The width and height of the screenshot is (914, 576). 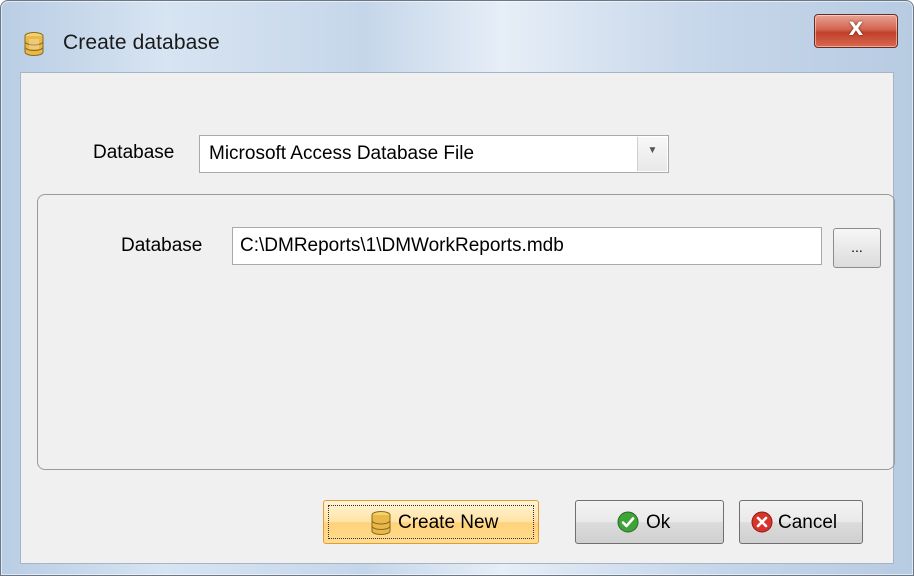 I want to click on database-type-label: Database, so click(x=134, y=152).